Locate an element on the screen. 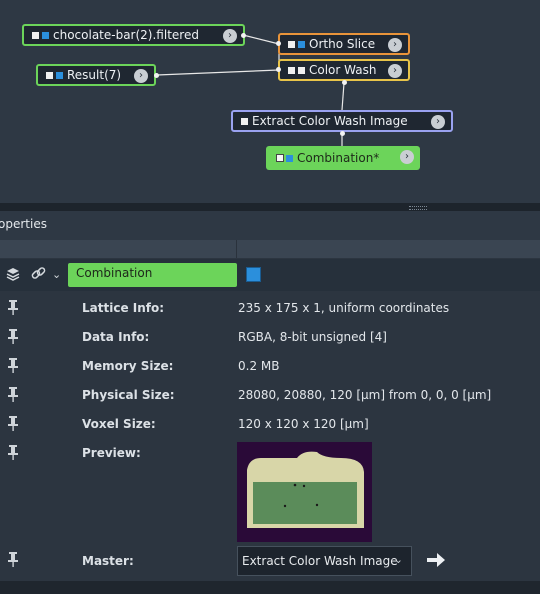 The width and height of the screenshot is (540, 594). master-dropdown: Extract Color Wash Image ⌄ is located at coordinates (324, 561).